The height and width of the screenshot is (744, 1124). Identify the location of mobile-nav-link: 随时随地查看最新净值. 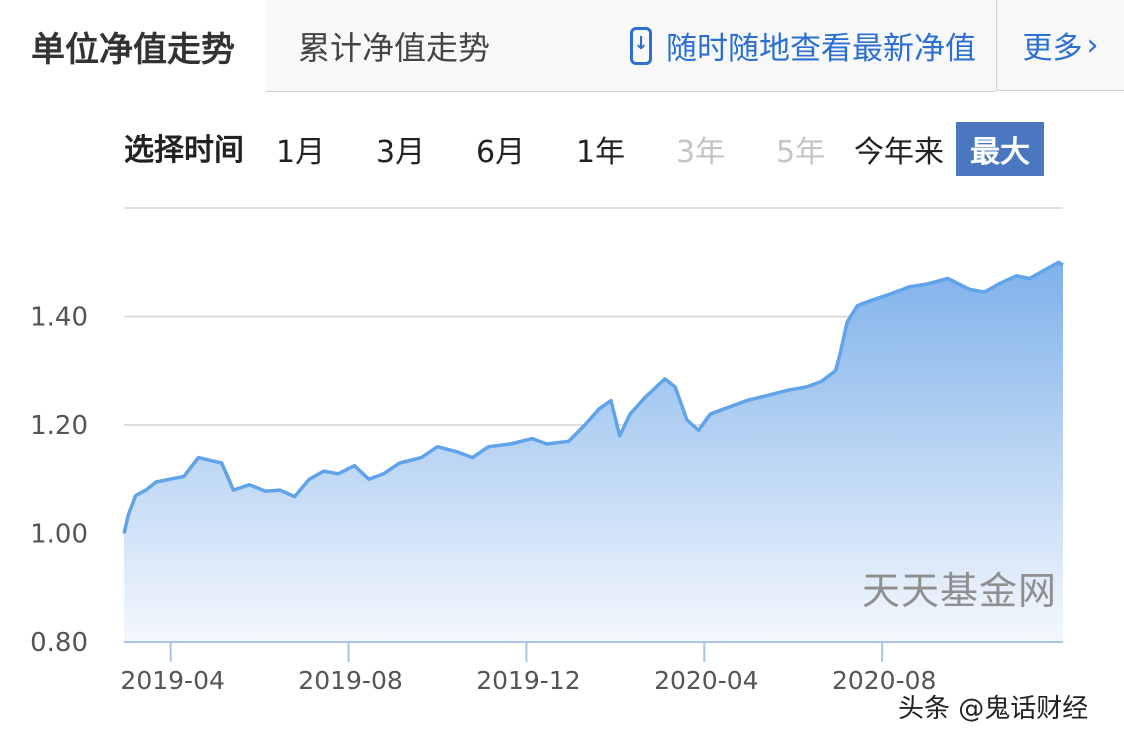
(803, 45).